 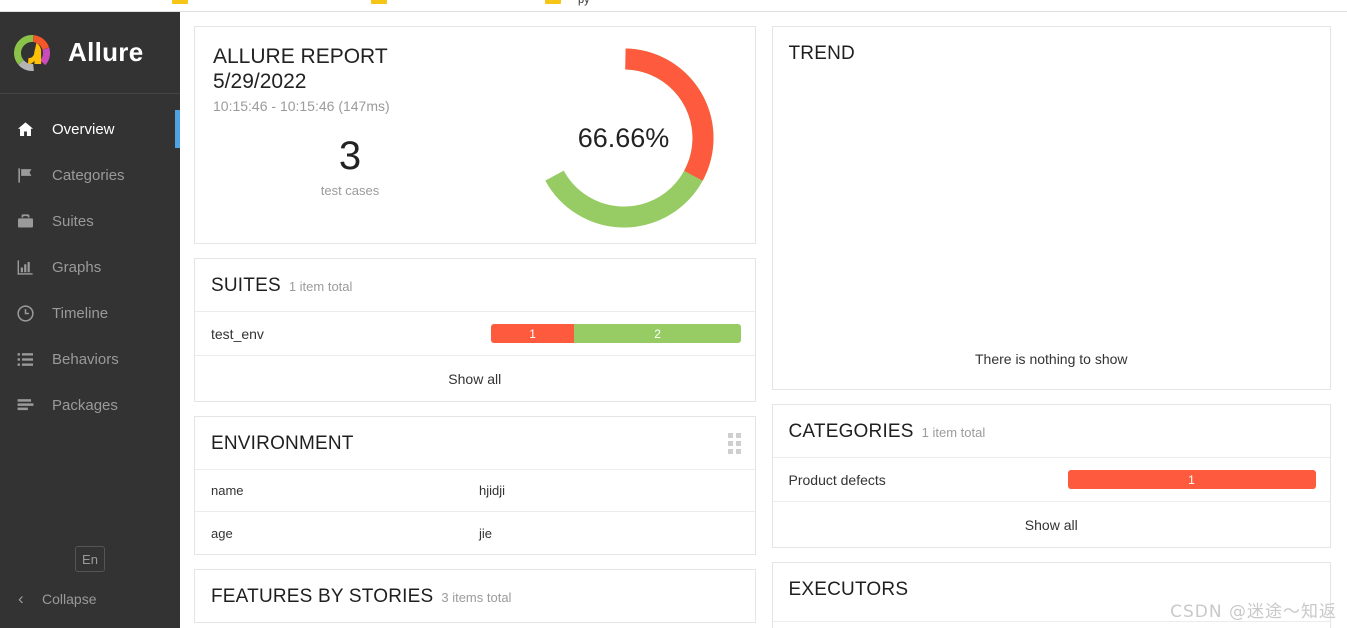 What do you see at coordinates (673, 5) in the screenshot?
I see `browser-bookmarks-strip: py` at bounding box center [673, 5].